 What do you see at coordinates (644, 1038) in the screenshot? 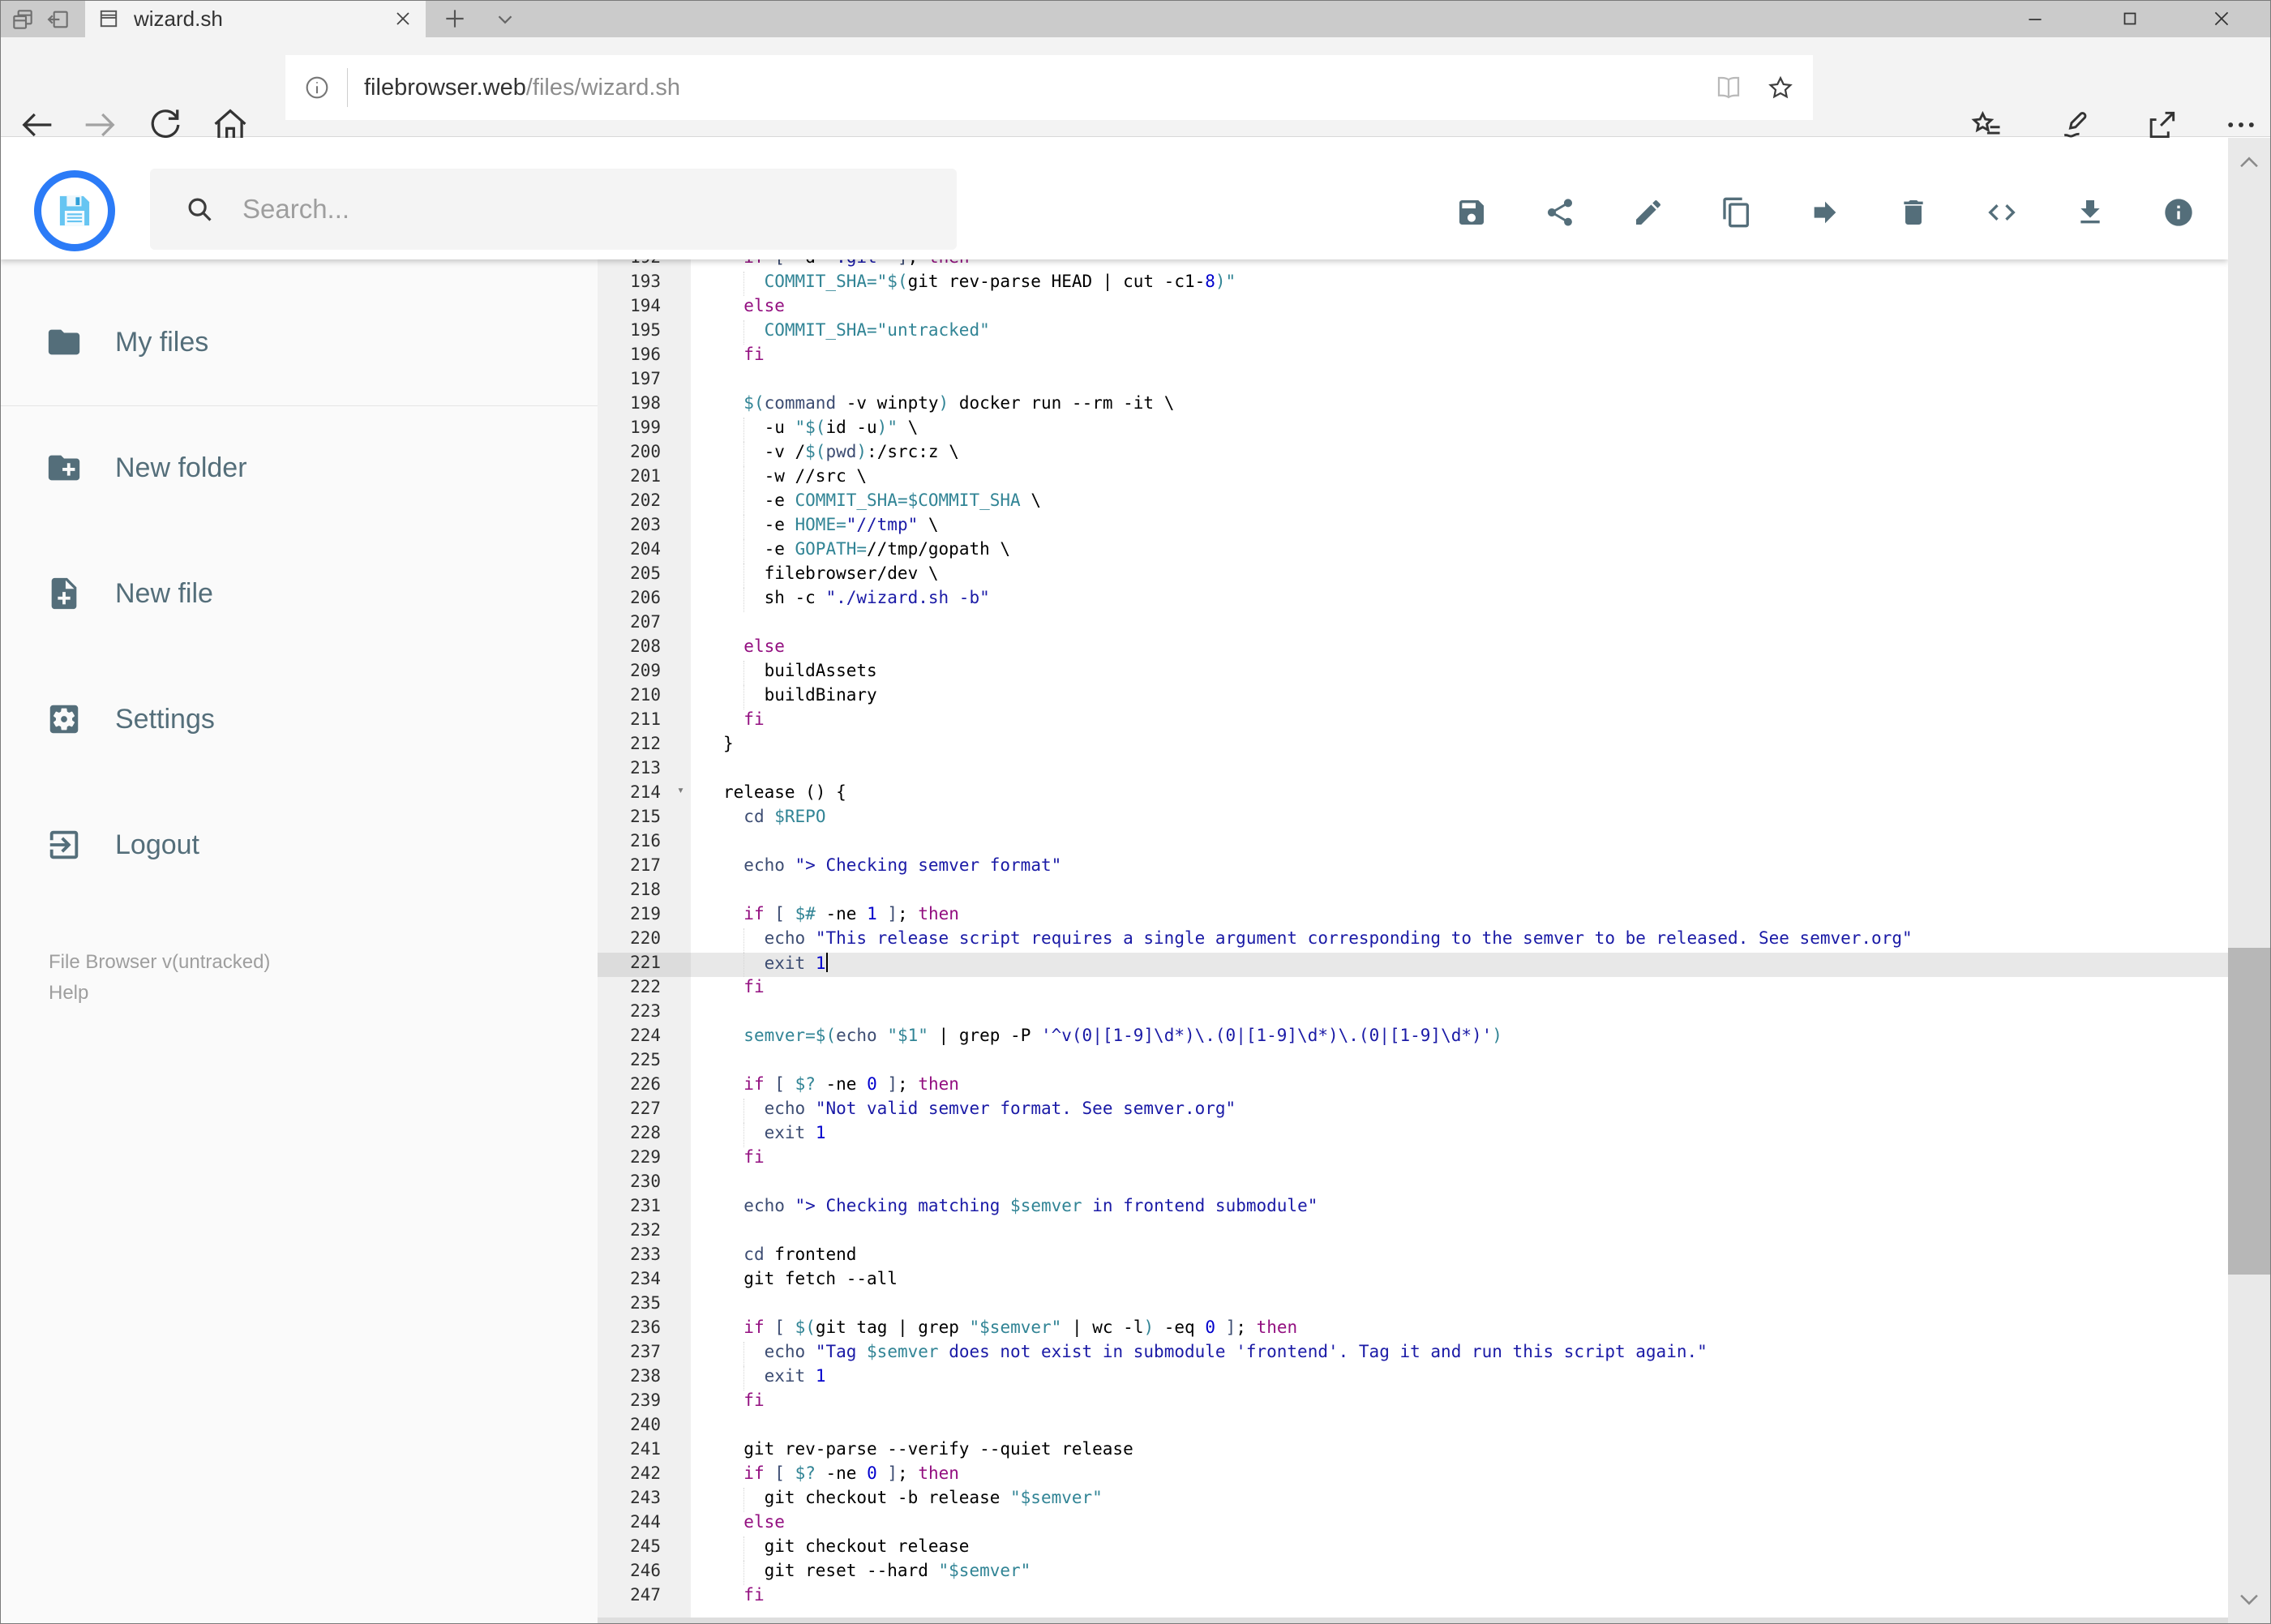
I see `line-number: 224` at bounding box center [644, 1038].